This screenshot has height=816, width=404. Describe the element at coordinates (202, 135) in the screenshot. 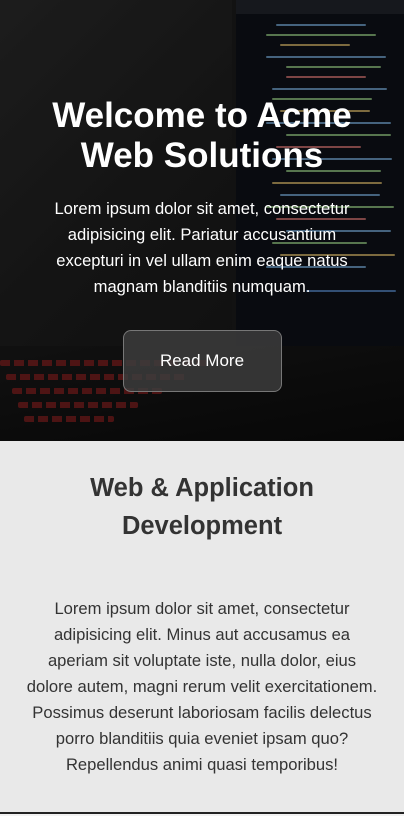

I see `hero-title: Welcome to Acme Web Solutions` at that location.